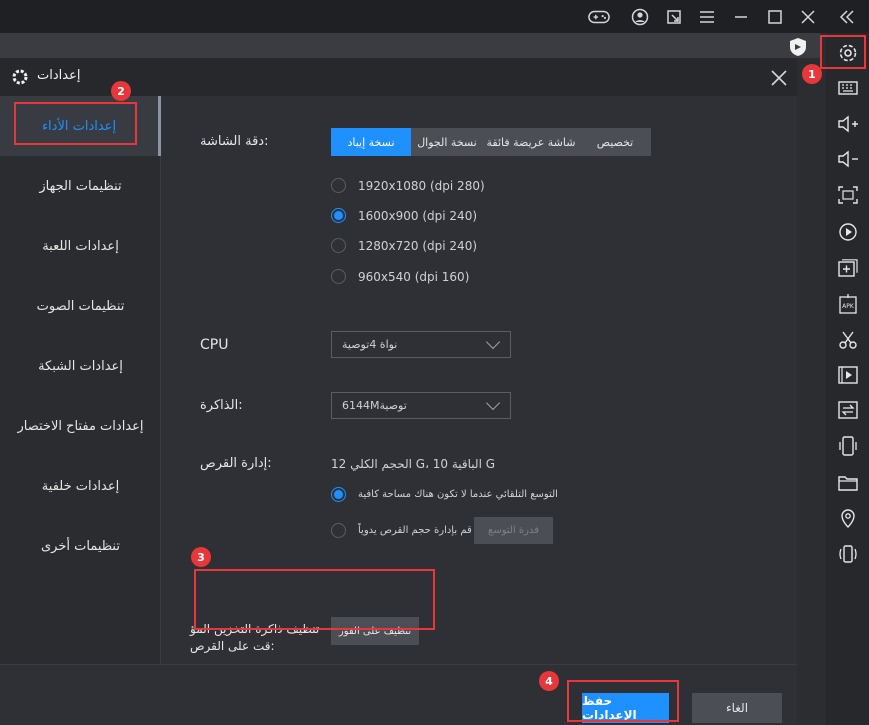 Image resolution: width=869 pixels, height=725 pixels. I want to click on shake-device-icon, so click(848, 446).